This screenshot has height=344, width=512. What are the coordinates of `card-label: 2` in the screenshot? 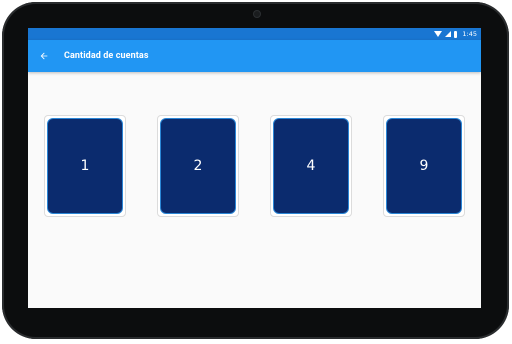 It's located at (198, 166).